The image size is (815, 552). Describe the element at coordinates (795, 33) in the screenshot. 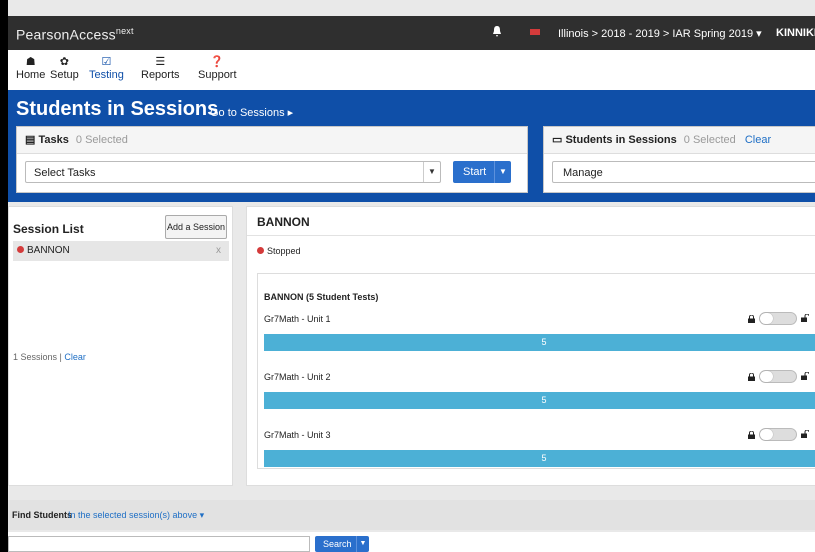

I see `user-menu: KINNIKIN` at that location.